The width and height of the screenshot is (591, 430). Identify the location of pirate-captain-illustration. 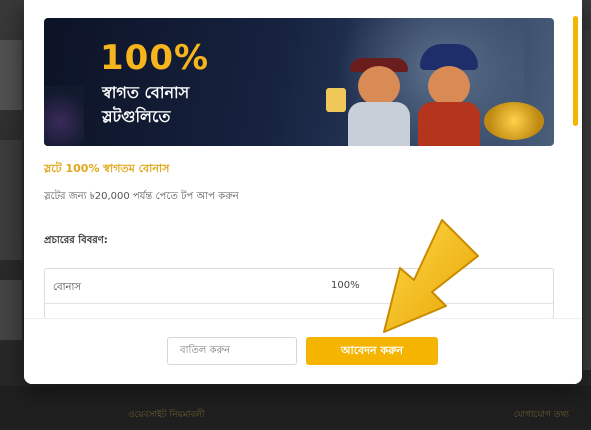
(449, 91).